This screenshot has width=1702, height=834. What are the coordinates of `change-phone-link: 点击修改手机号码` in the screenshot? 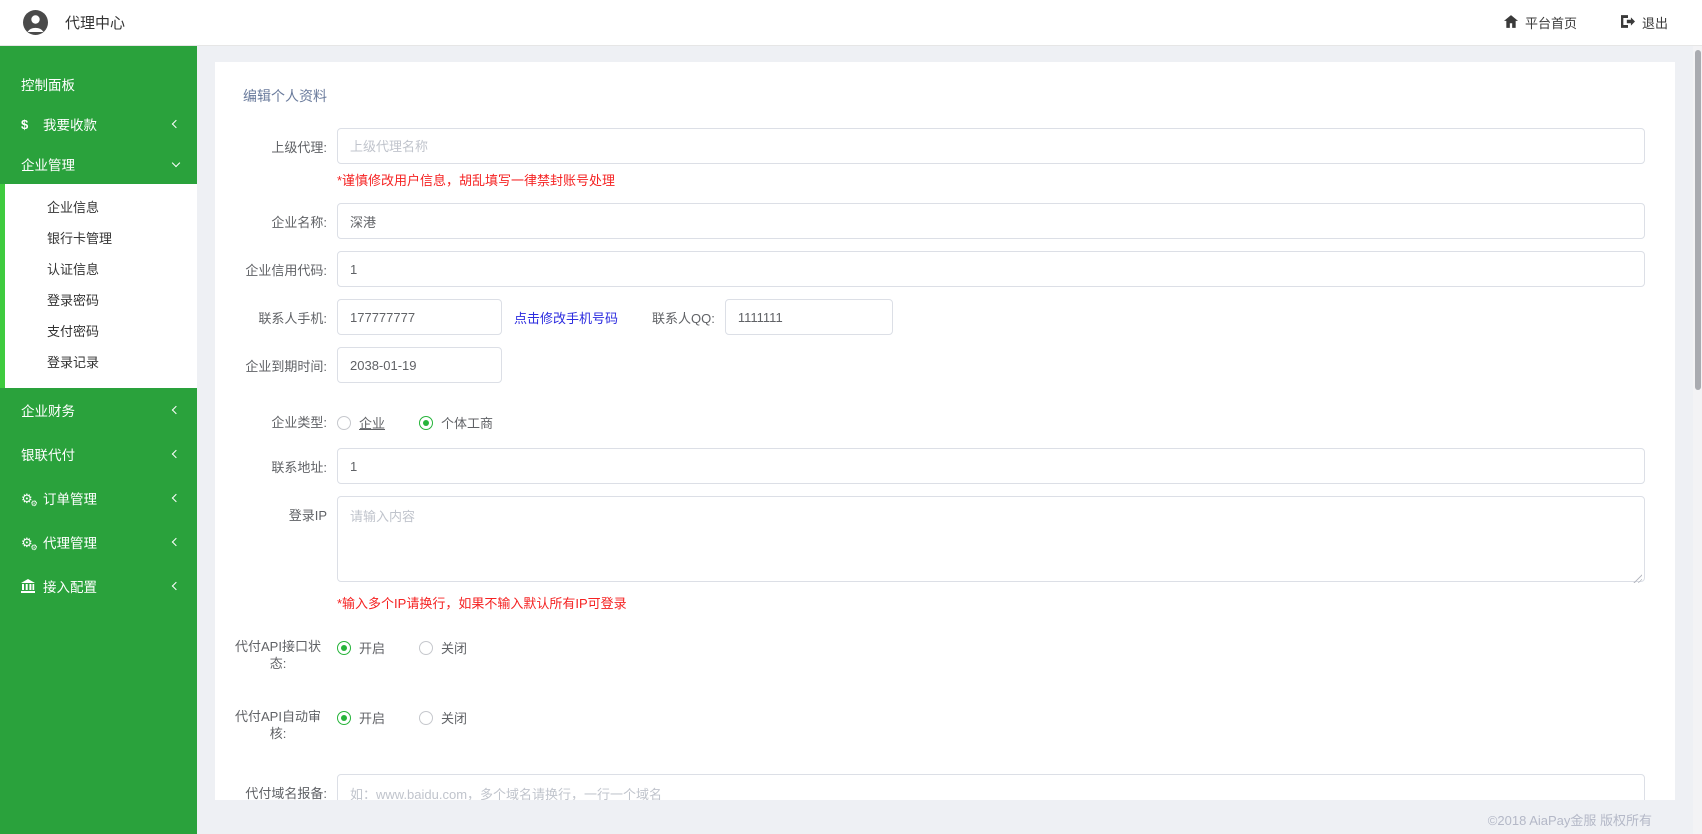 It's located at (566, 317).